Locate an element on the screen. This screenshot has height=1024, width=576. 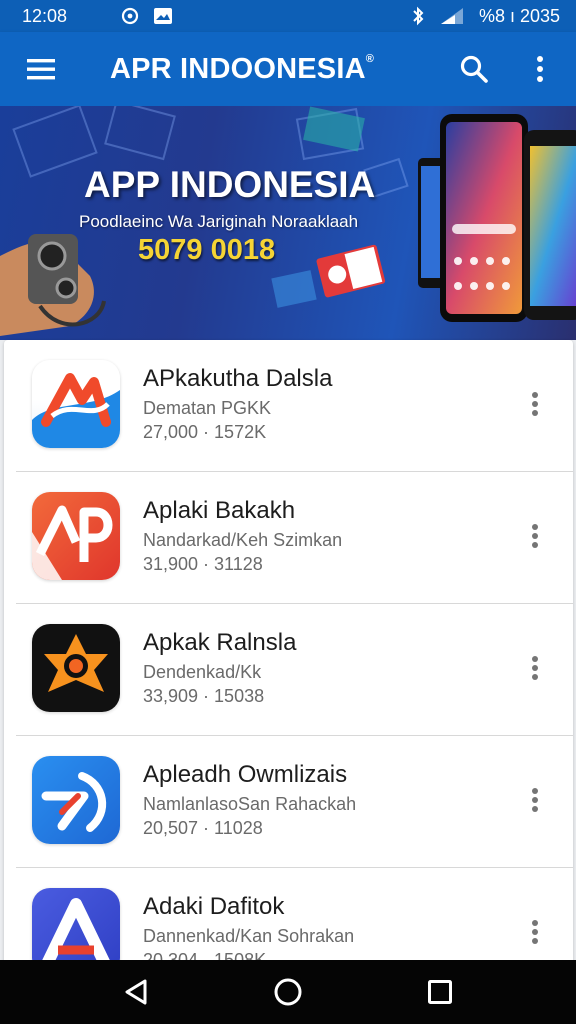
back-icon is located at coordinates (136, 992).